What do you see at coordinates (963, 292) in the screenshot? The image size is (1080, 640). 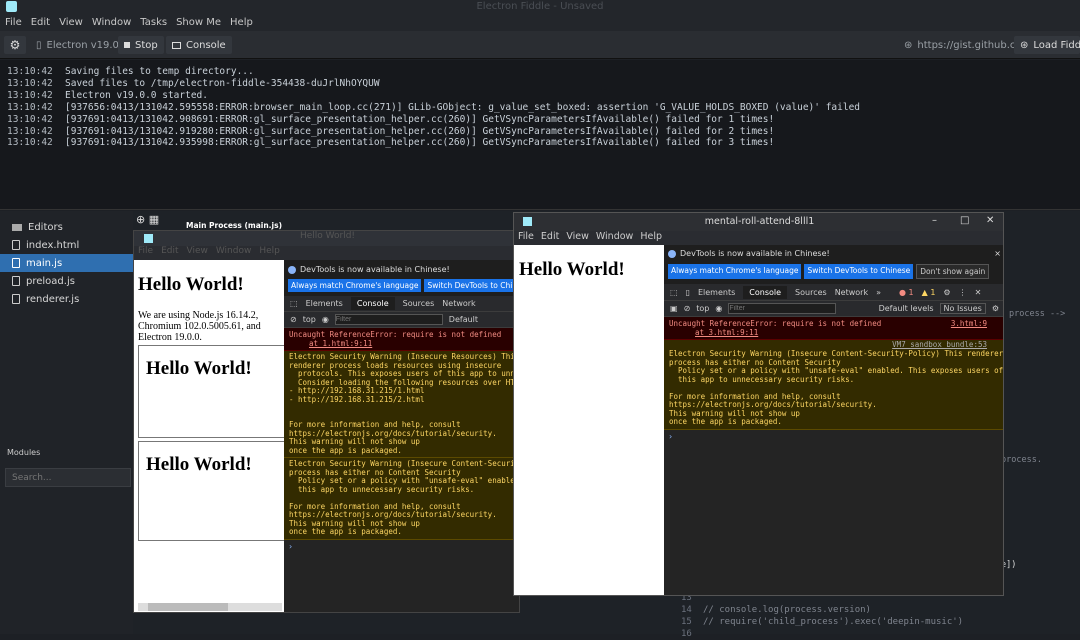 I see `kebab-menu-icon: ⋮` at bounding box center [963, 292].